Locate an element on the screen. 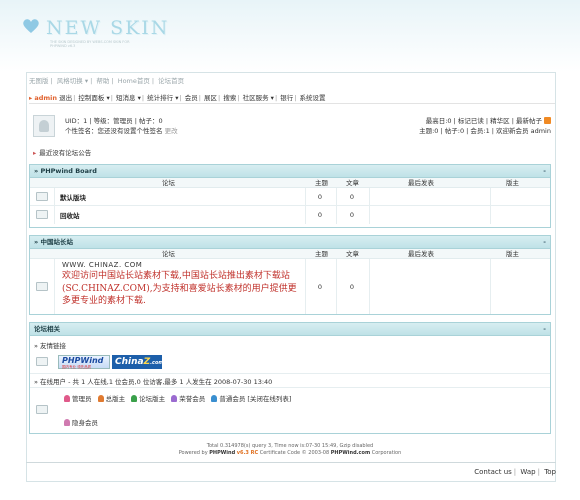  close-online-list-link: [关闭在线列表] is located at coordinates (269, 399).